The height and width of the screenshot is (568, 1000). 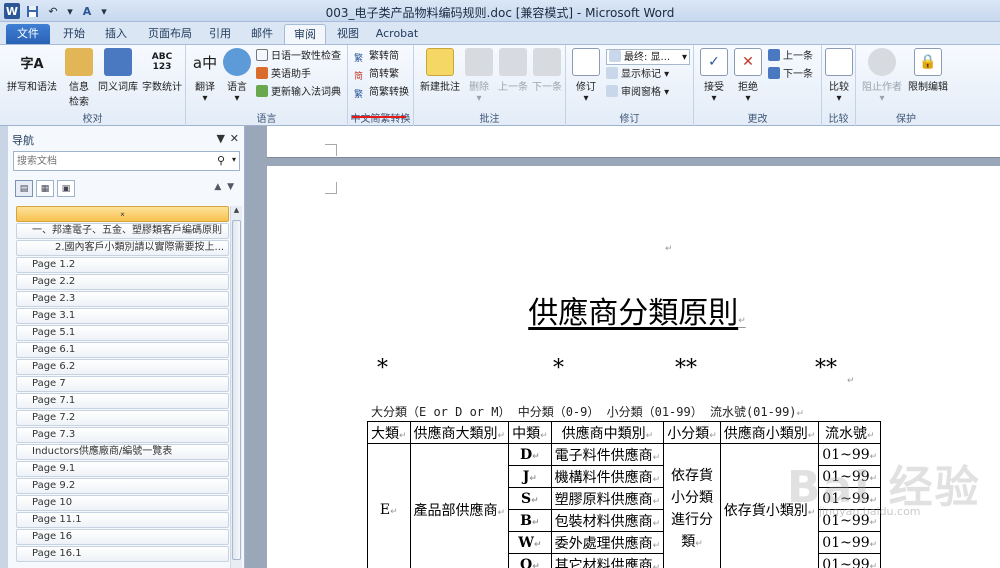 I want to click on tab-references: 引用, so click(x=220, y=34).